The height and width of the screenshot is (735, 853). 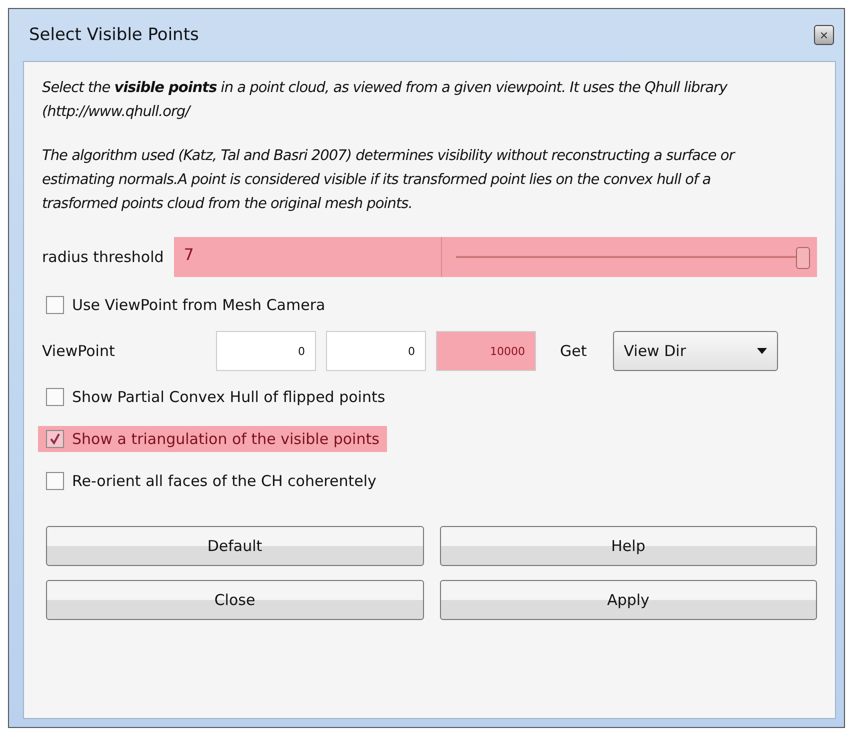 What do you see at coordinates (199, 305) in the screenshot?
I see `checkbox-label: Use ViewPoint from Mesh Camera` at bounding box center [199, 305].